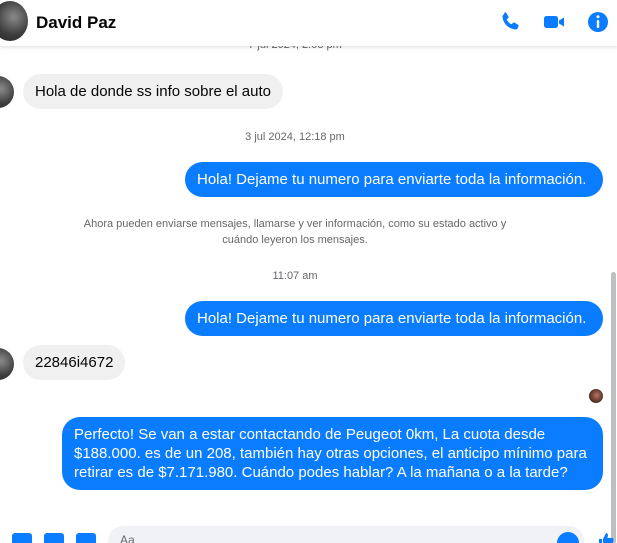  What do you see at coordinates (14, 21) in the screenshot?
I see `contact-avatar` at bounding box center [14, 21].